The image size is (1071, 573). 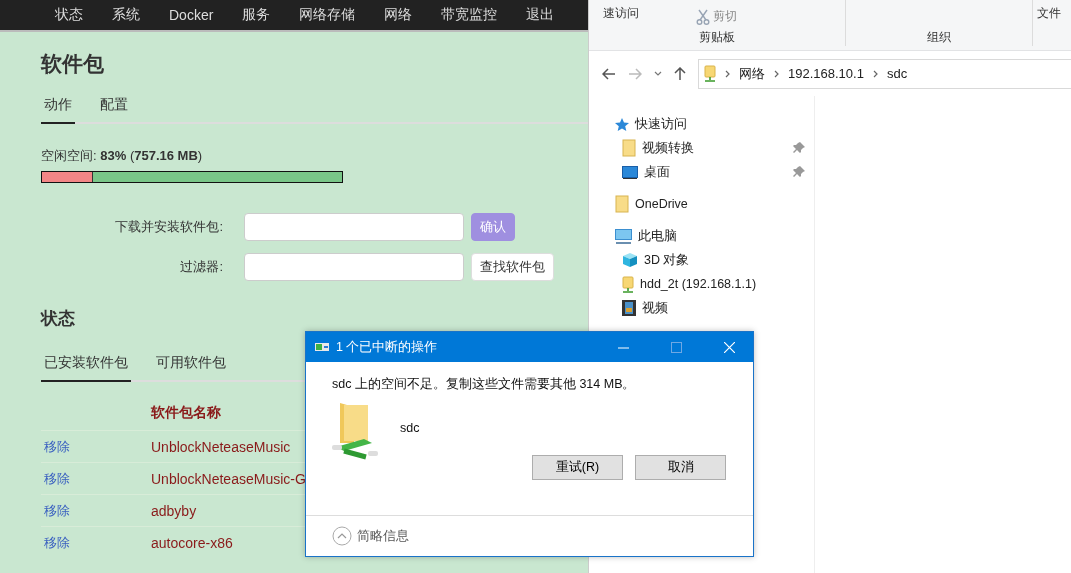 What do you see at coordinates (697, 308) in the screenshot?
I see `tree-item: 视频` at bounding box center [697, 308].